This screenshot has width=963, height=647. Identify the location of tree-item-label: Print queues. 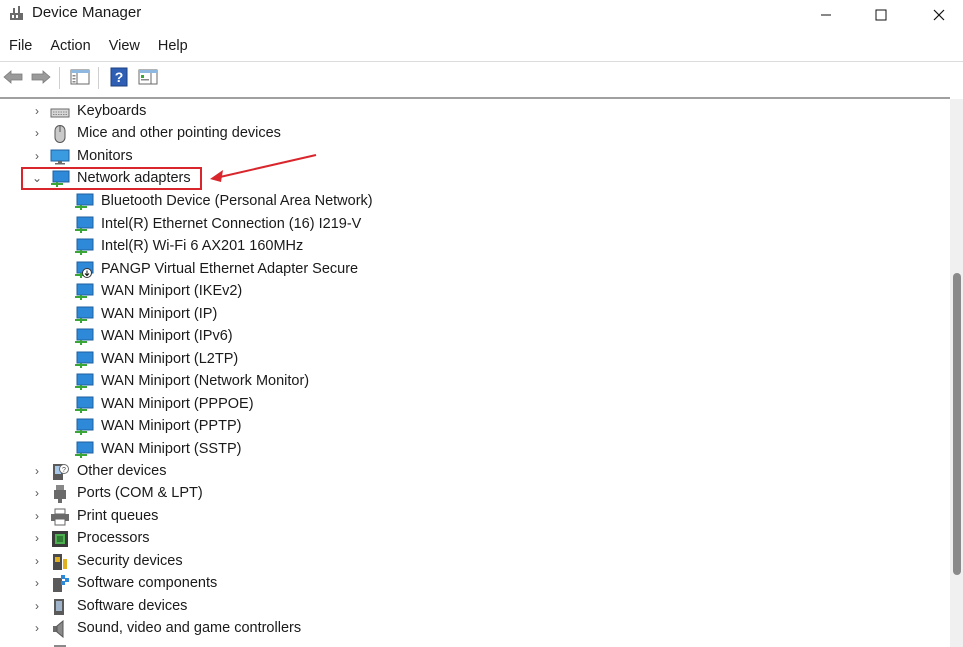
(118, 516).